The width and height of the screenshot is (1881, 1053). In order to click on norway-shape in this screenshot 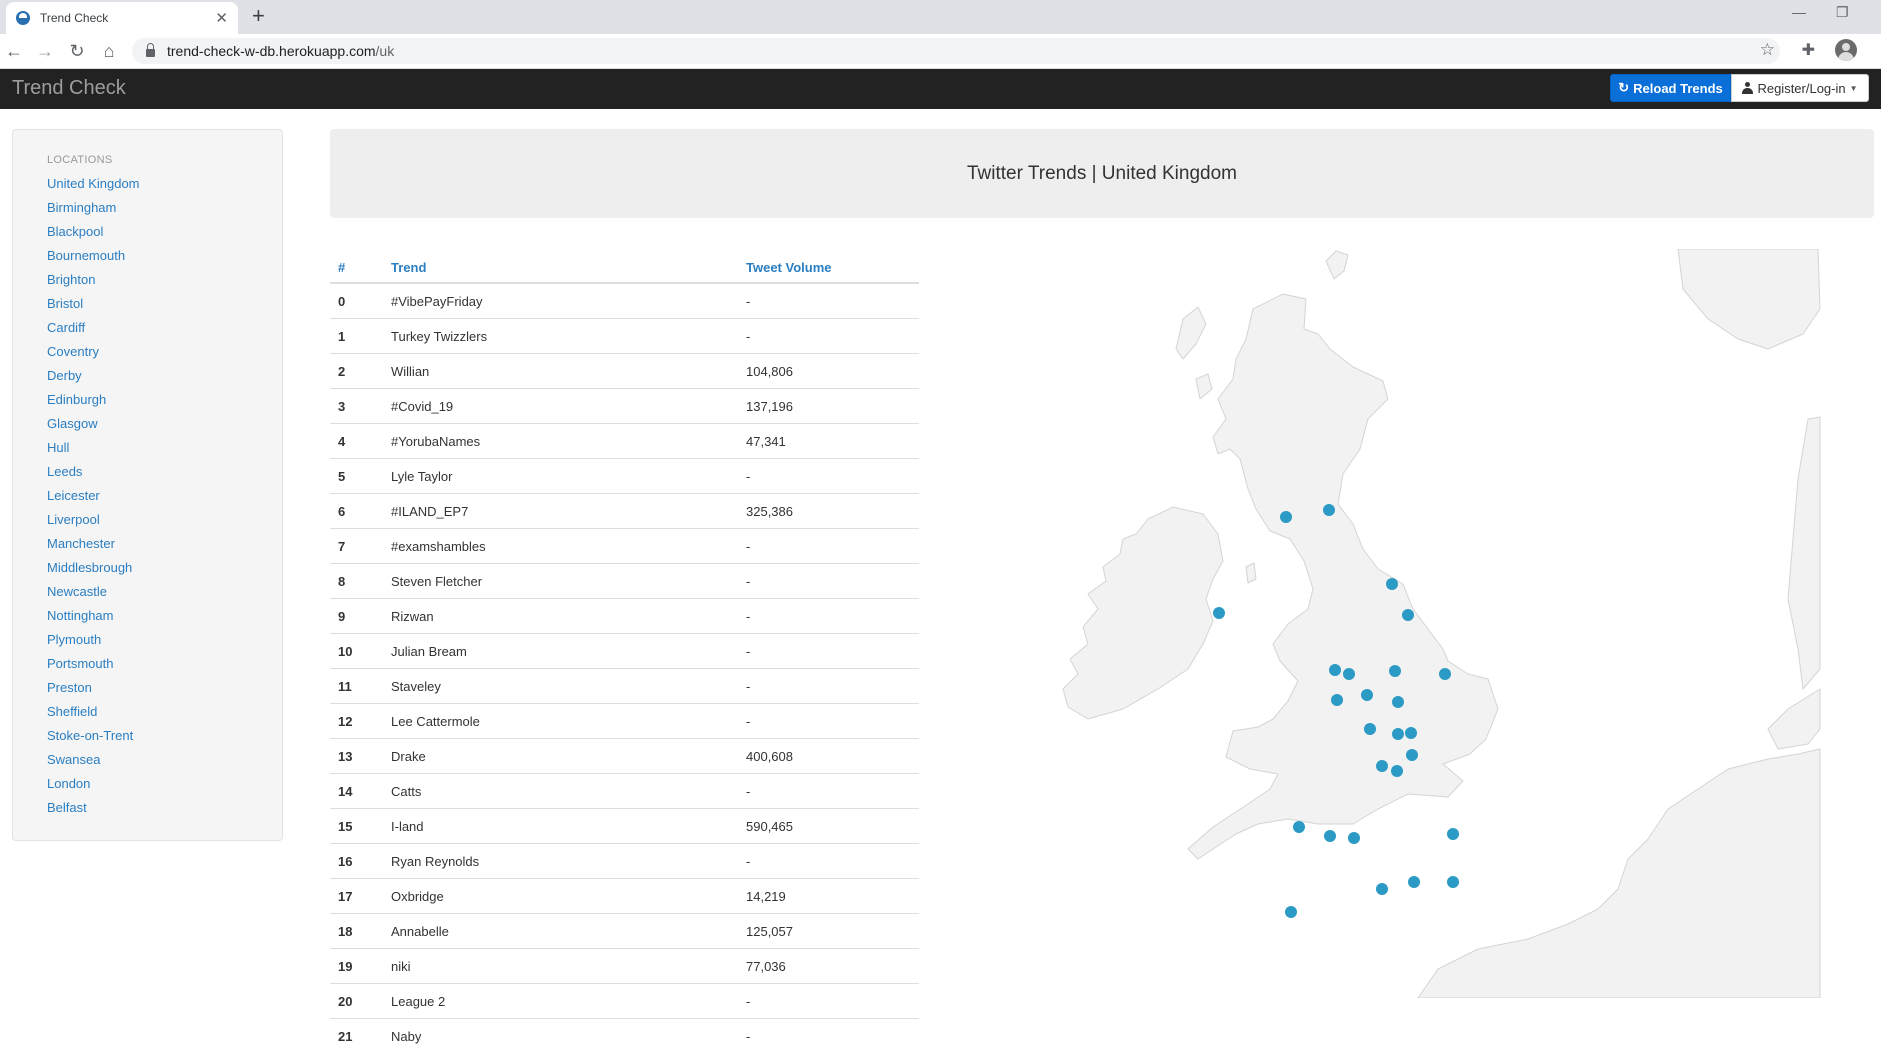, I will do `click(1749, 299)`.